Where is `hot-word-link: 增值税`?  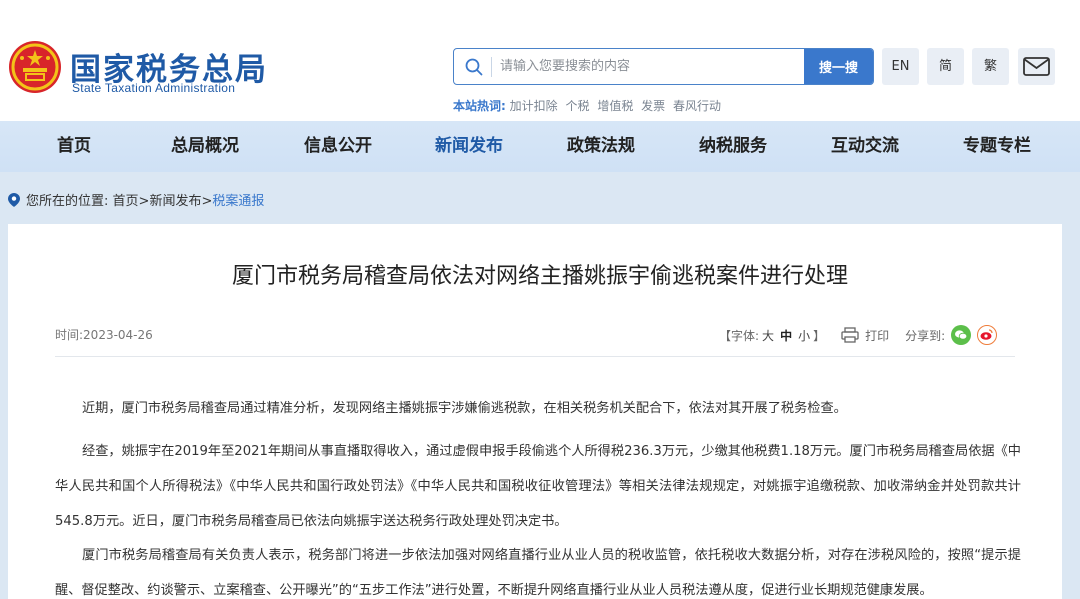 hot-word-link: 增值税 is located at coordinates (615, 106).